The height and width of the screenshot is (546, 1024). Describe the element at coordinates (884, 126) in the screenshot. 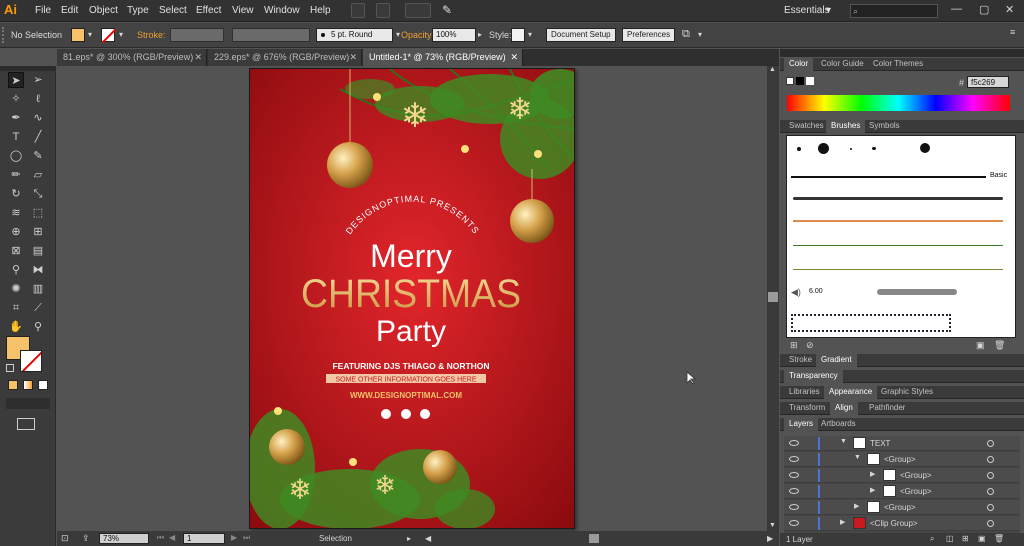

I see `tab-symbols: Symbols` at that location.